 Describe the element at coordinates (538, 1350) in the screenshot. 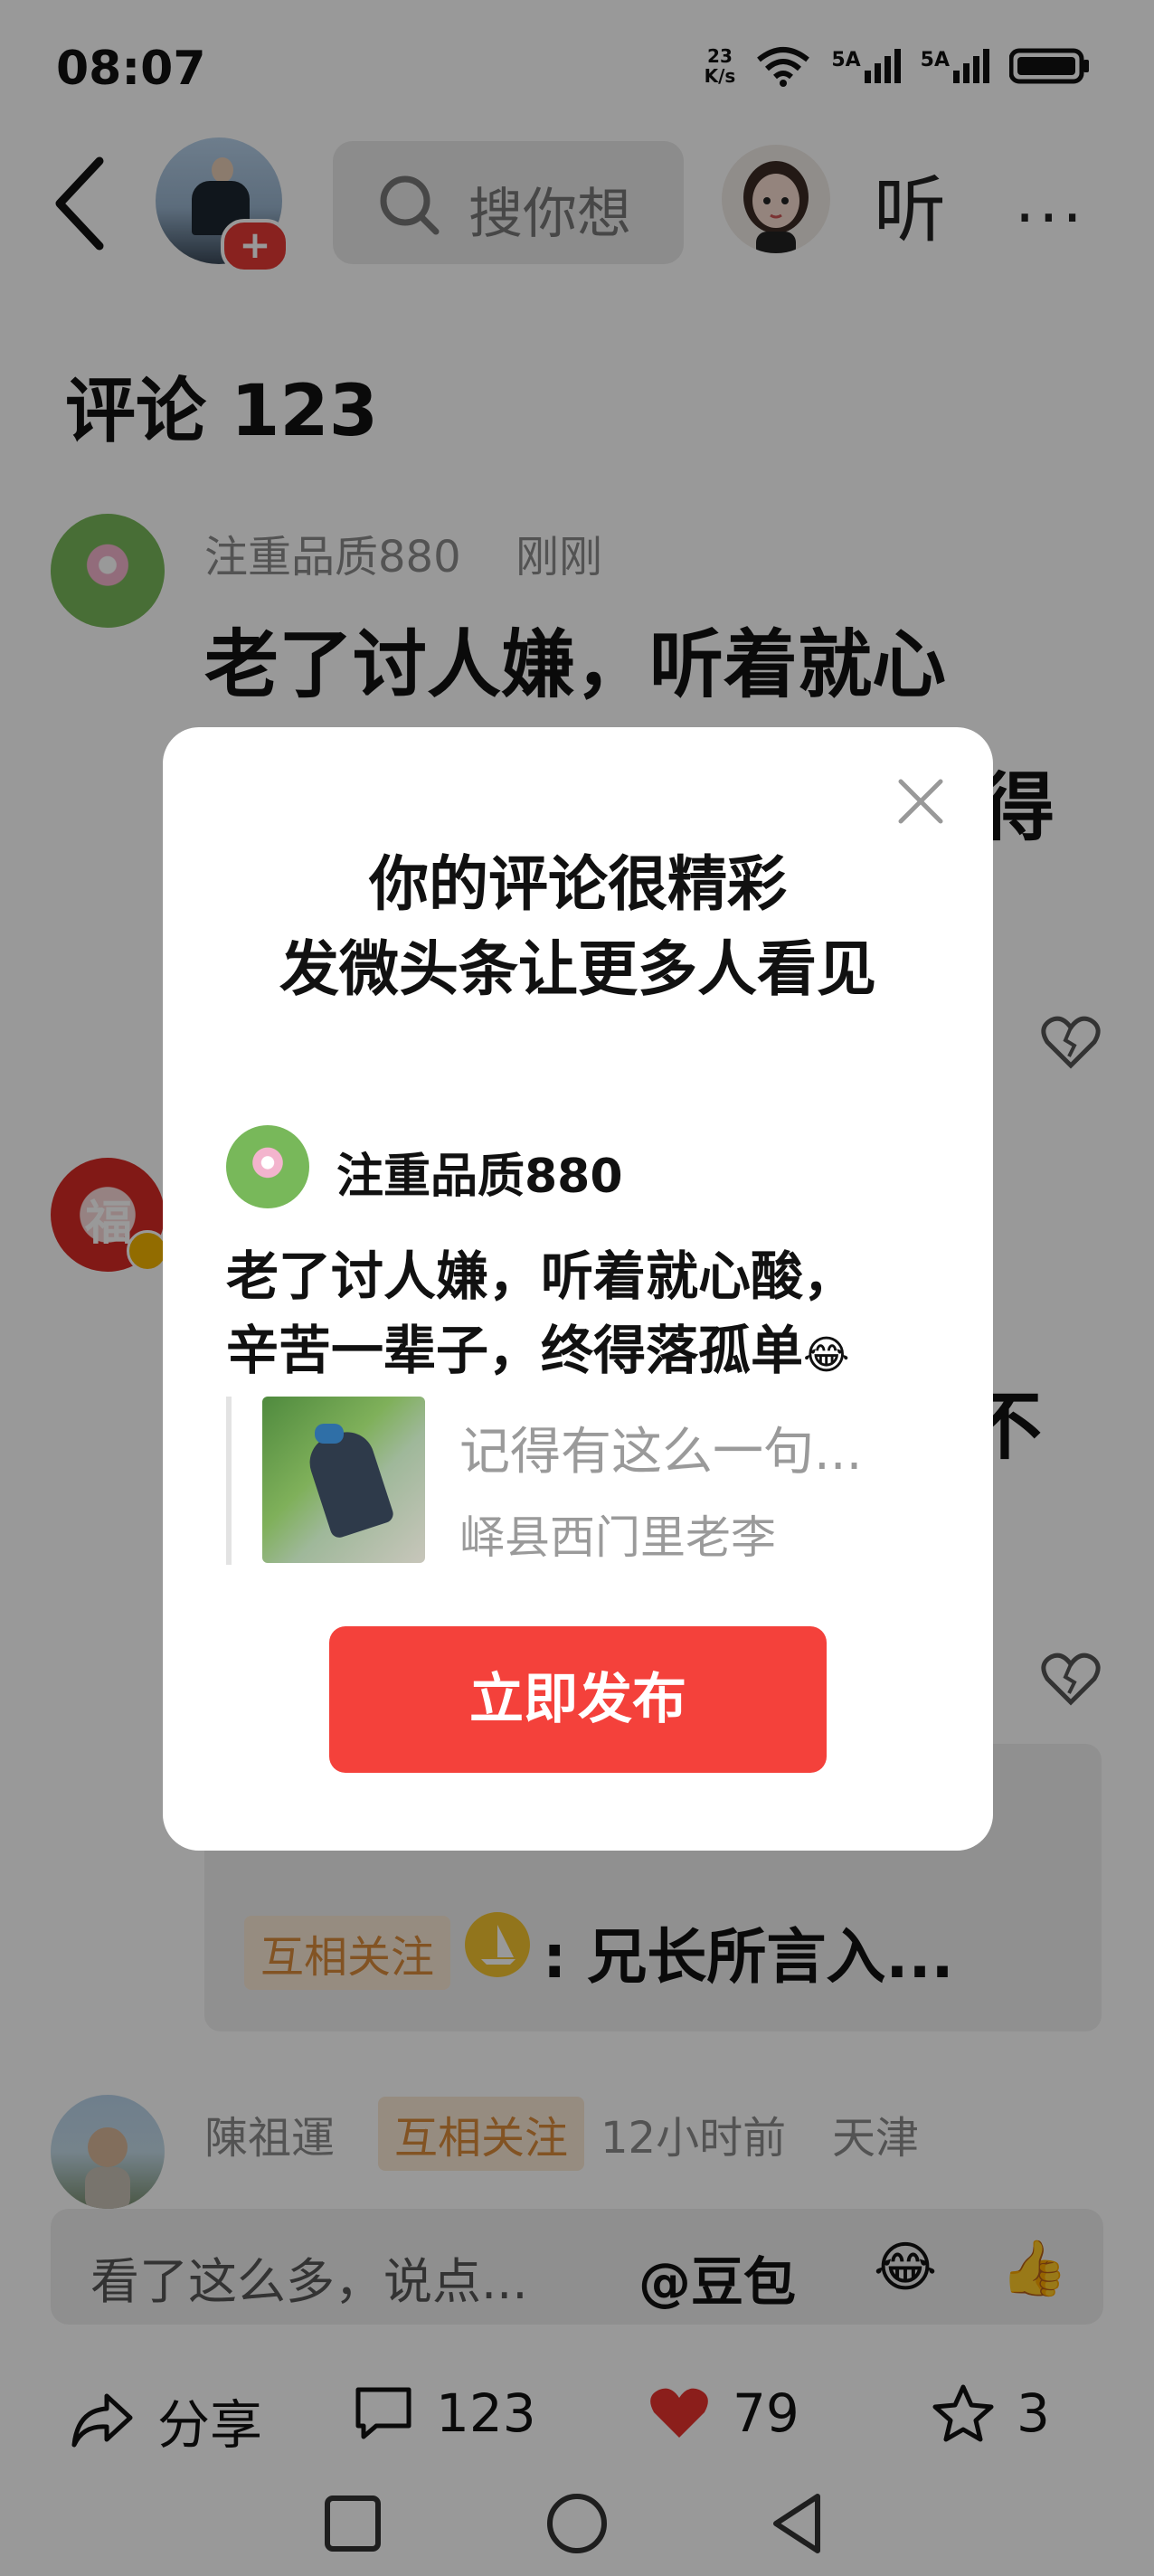

I see `dialog-comment-line2: 辛苦一辈子，终得落孤单😂` at that location.